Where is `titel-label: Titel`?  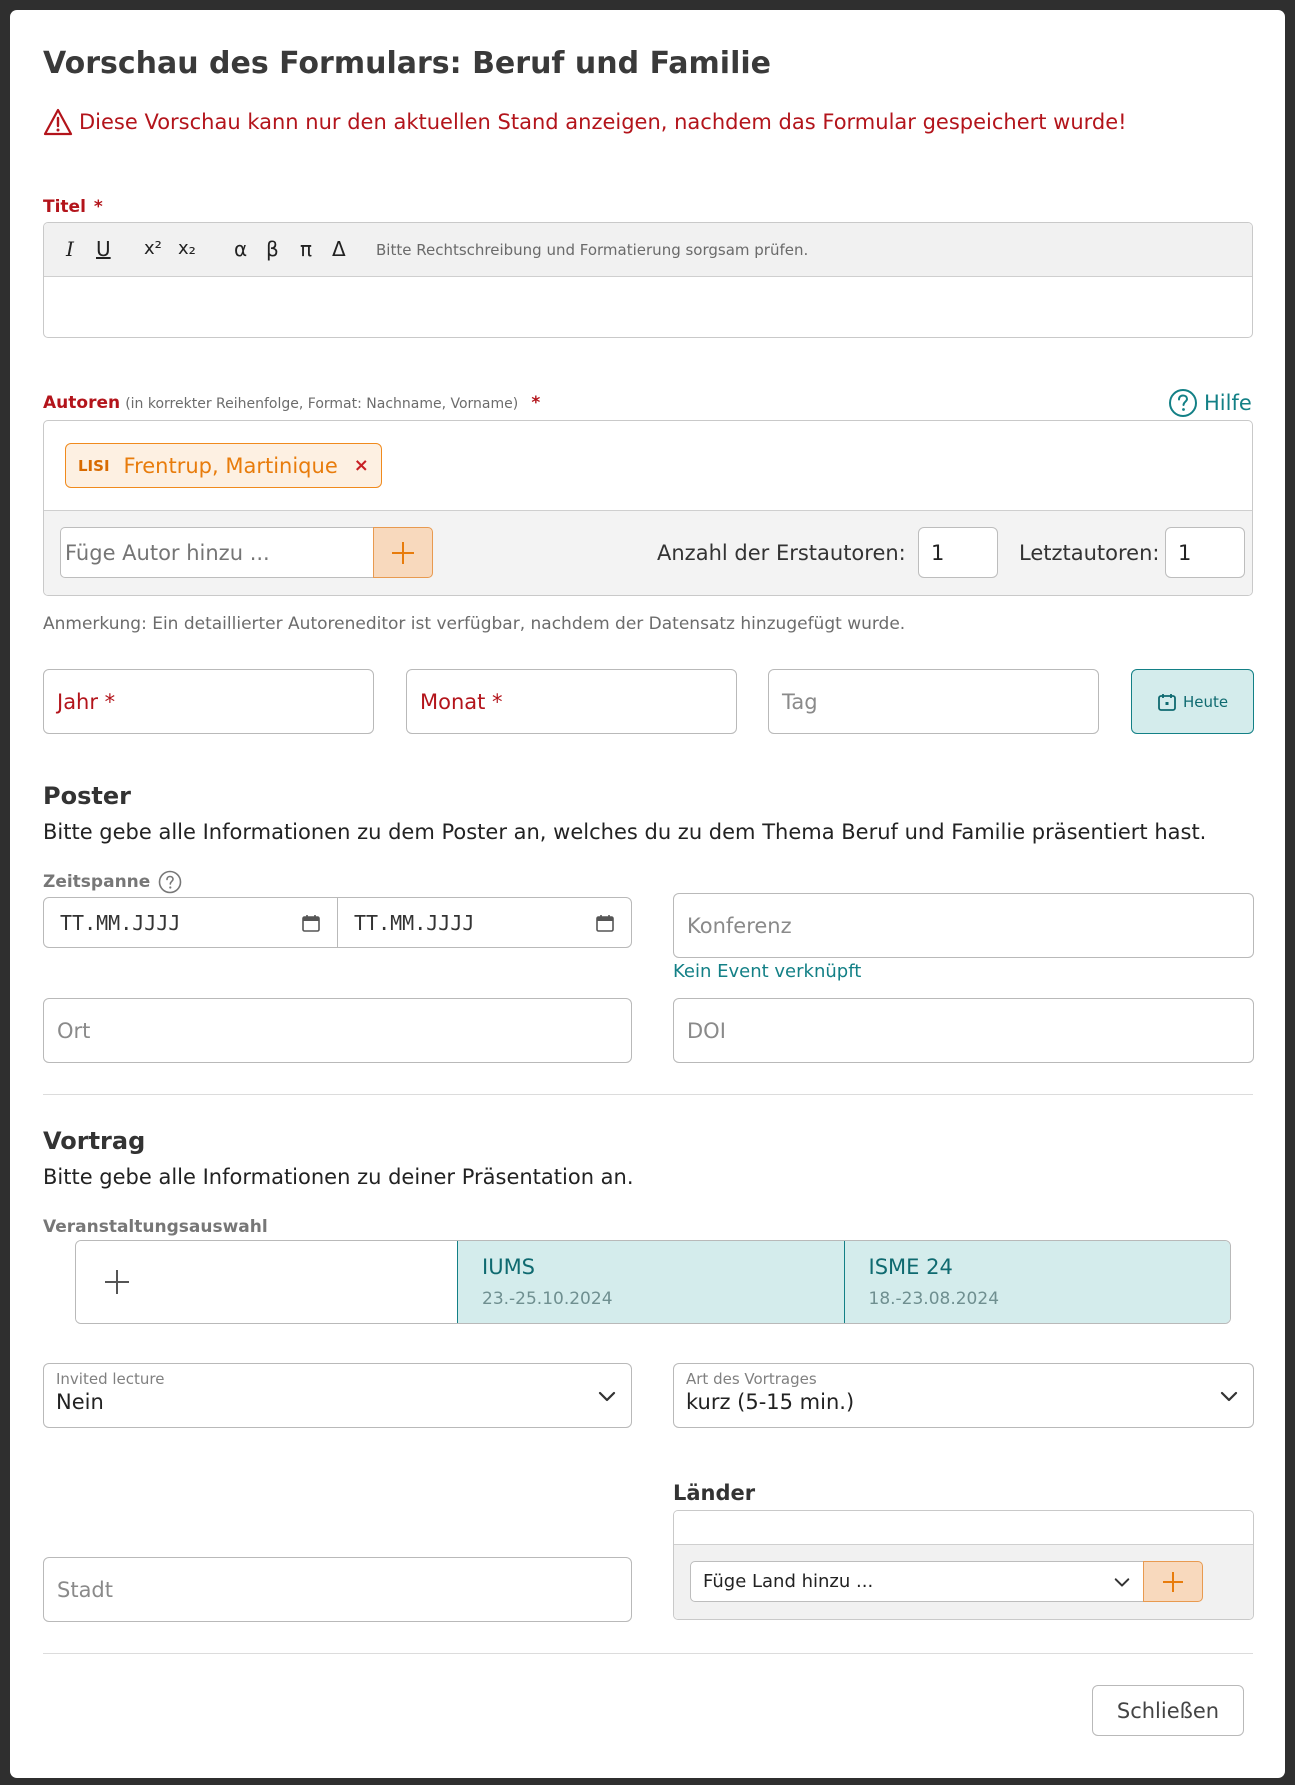
titel-label: Titel is located at coordinates (64, 207).